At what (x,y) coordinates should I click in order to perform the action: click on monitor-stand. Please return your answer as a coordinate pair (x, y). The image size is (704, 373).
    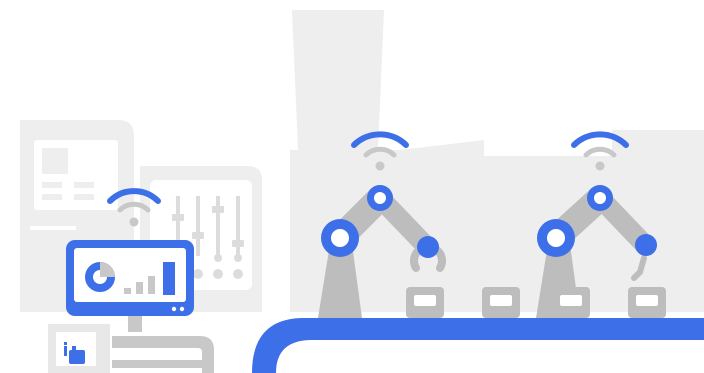
    Looking at the image, I should click on (135, 323).